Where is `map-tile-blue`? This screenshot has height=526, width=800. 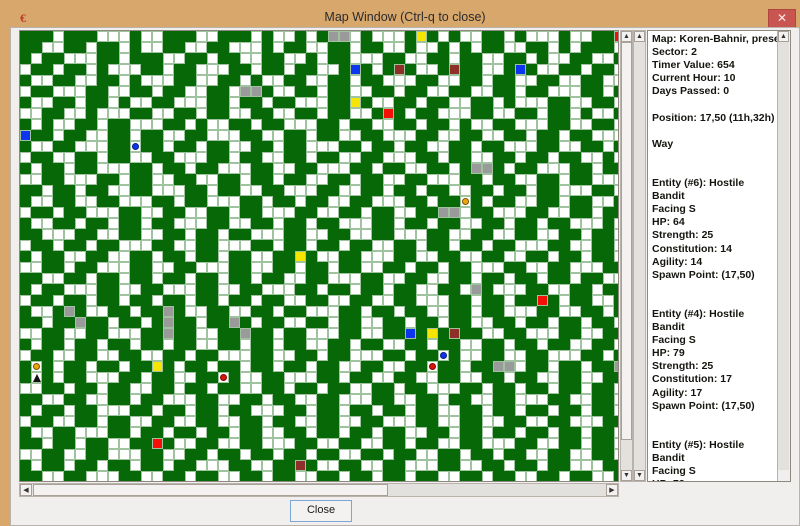 map-tile-blue is located at coordinates (410, 333).